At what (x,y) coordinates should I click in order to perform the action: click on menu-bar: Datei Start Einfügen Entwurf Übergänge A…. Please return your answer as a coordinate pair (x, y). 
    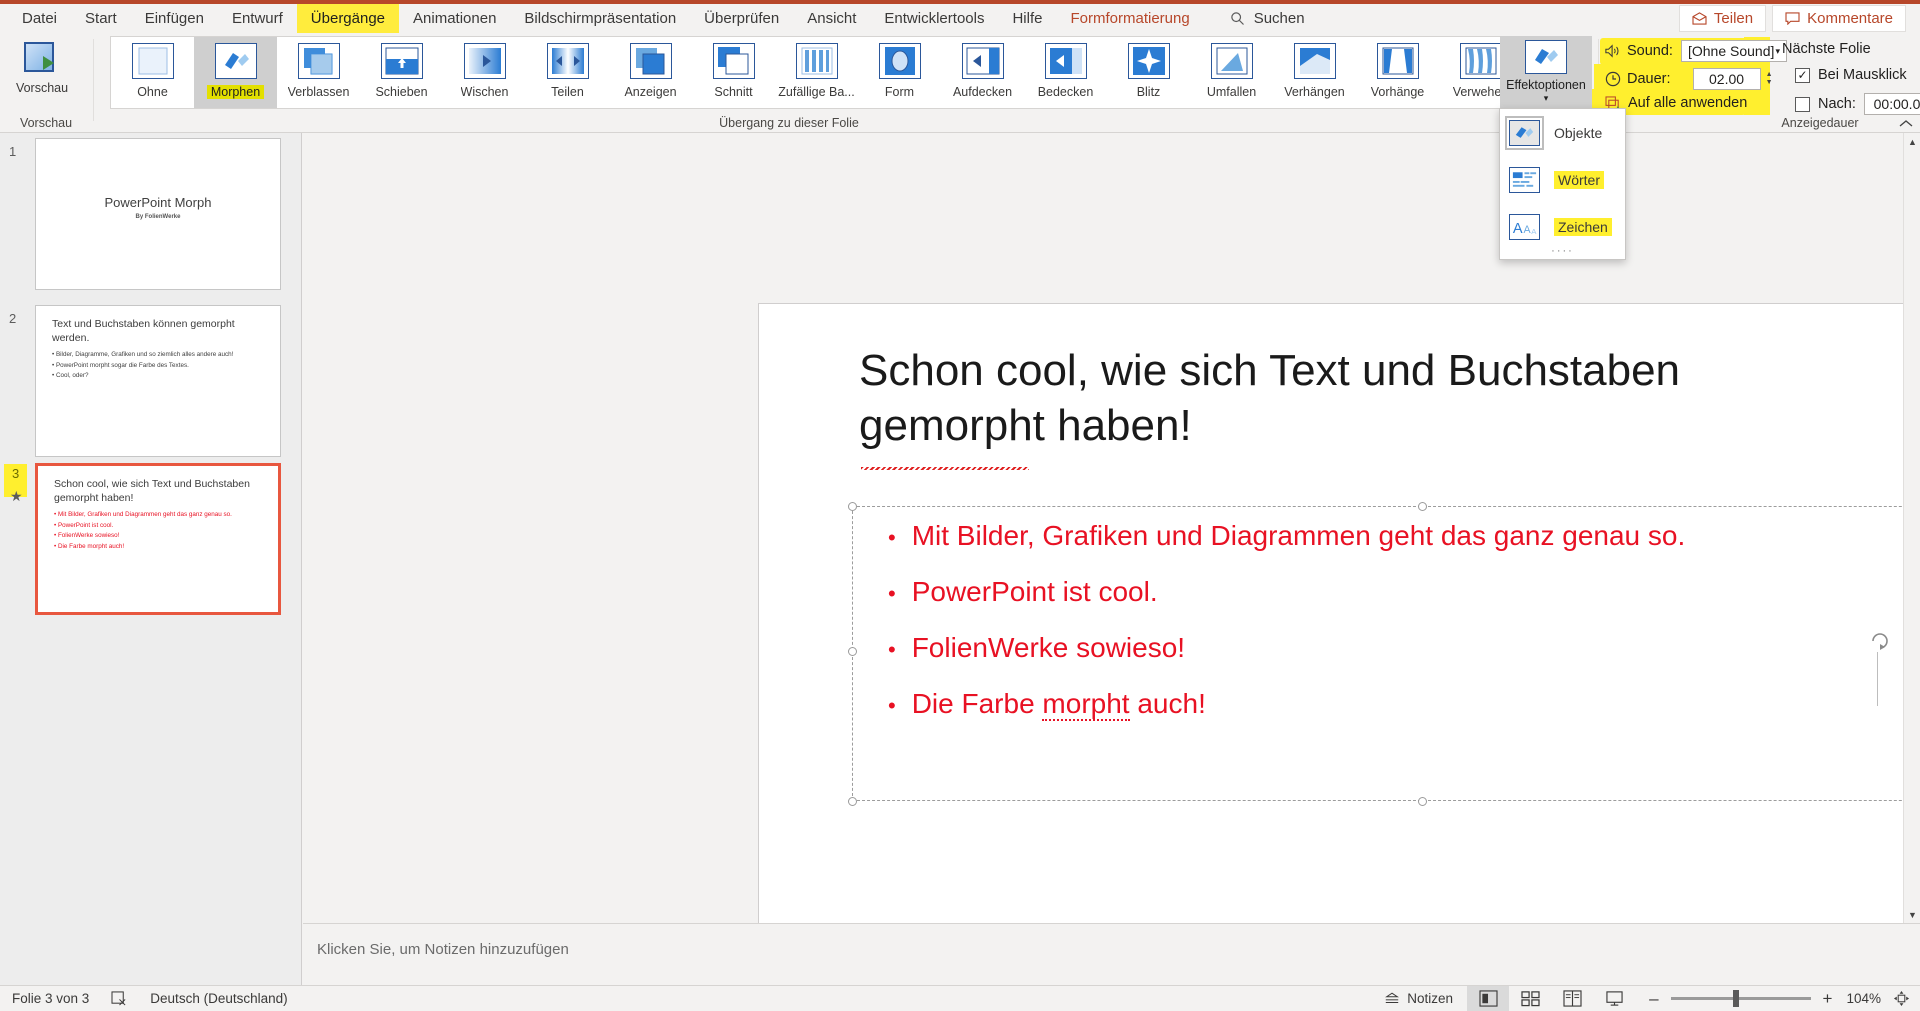
    Looking at the image, I should click on (960, 18).